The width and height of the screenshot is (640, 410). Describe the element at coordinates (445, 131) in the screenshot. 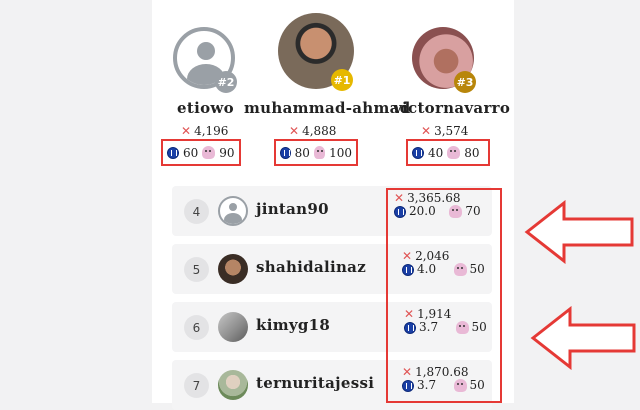

I see `podium-score-3: ✕ 3,574` at that location.